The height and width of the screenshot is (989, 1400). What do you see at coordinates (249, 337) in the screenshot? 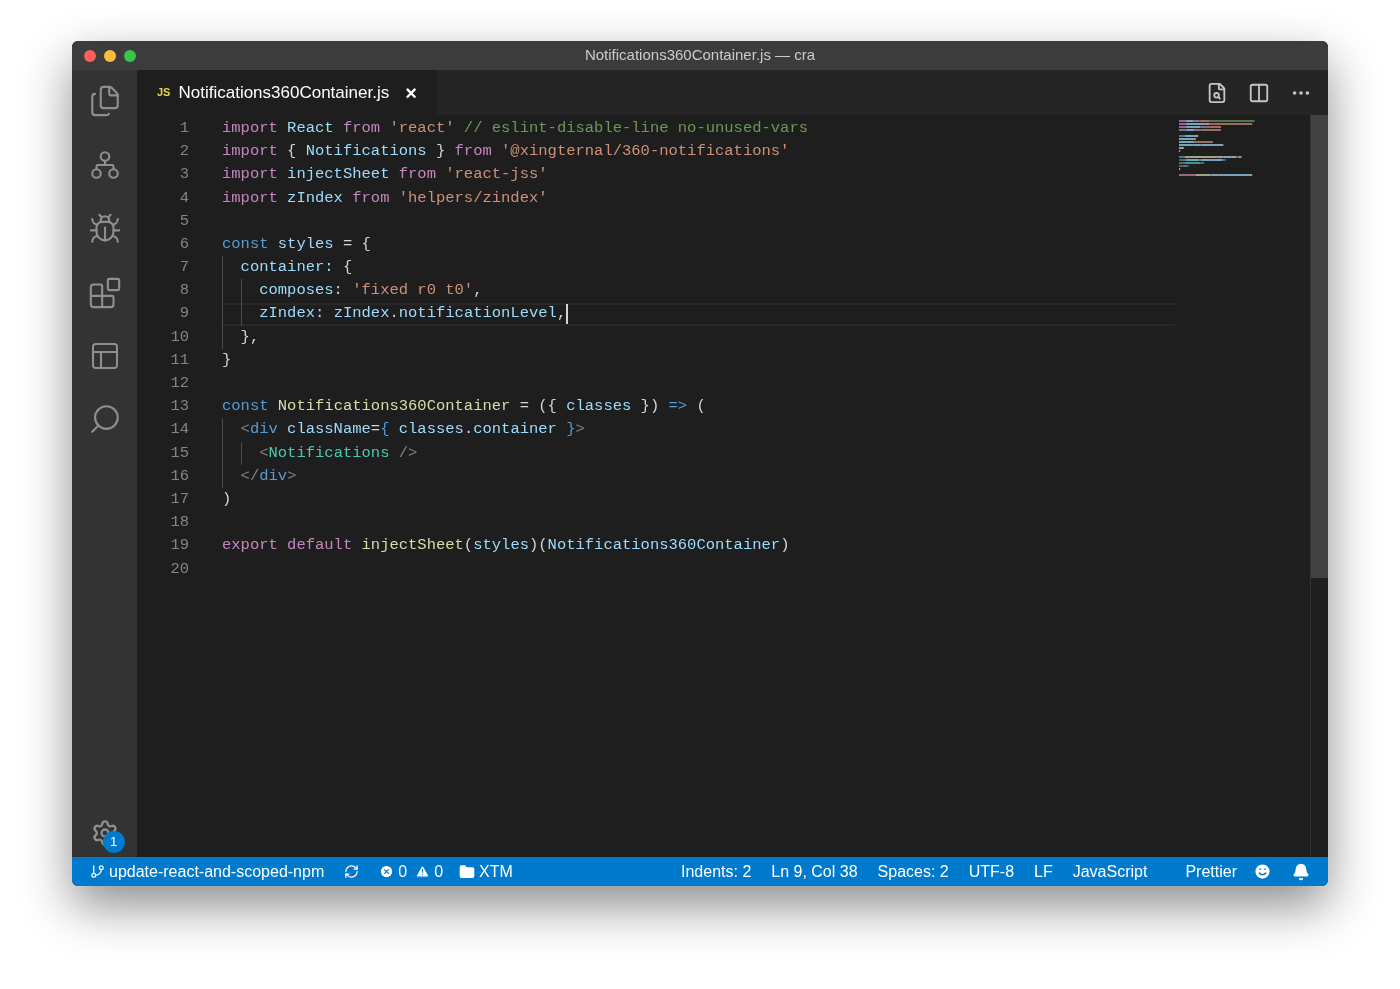
I see `code-line: },` at bounding box center [249, 337].